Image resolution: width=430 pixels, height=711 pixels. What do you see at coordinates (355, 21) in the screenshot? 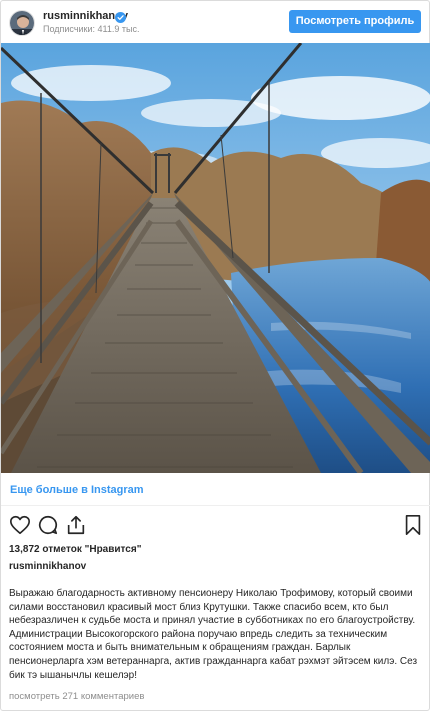
I see `view-profile-button: Посмотреть профиль` at bounding box center [355, 21].